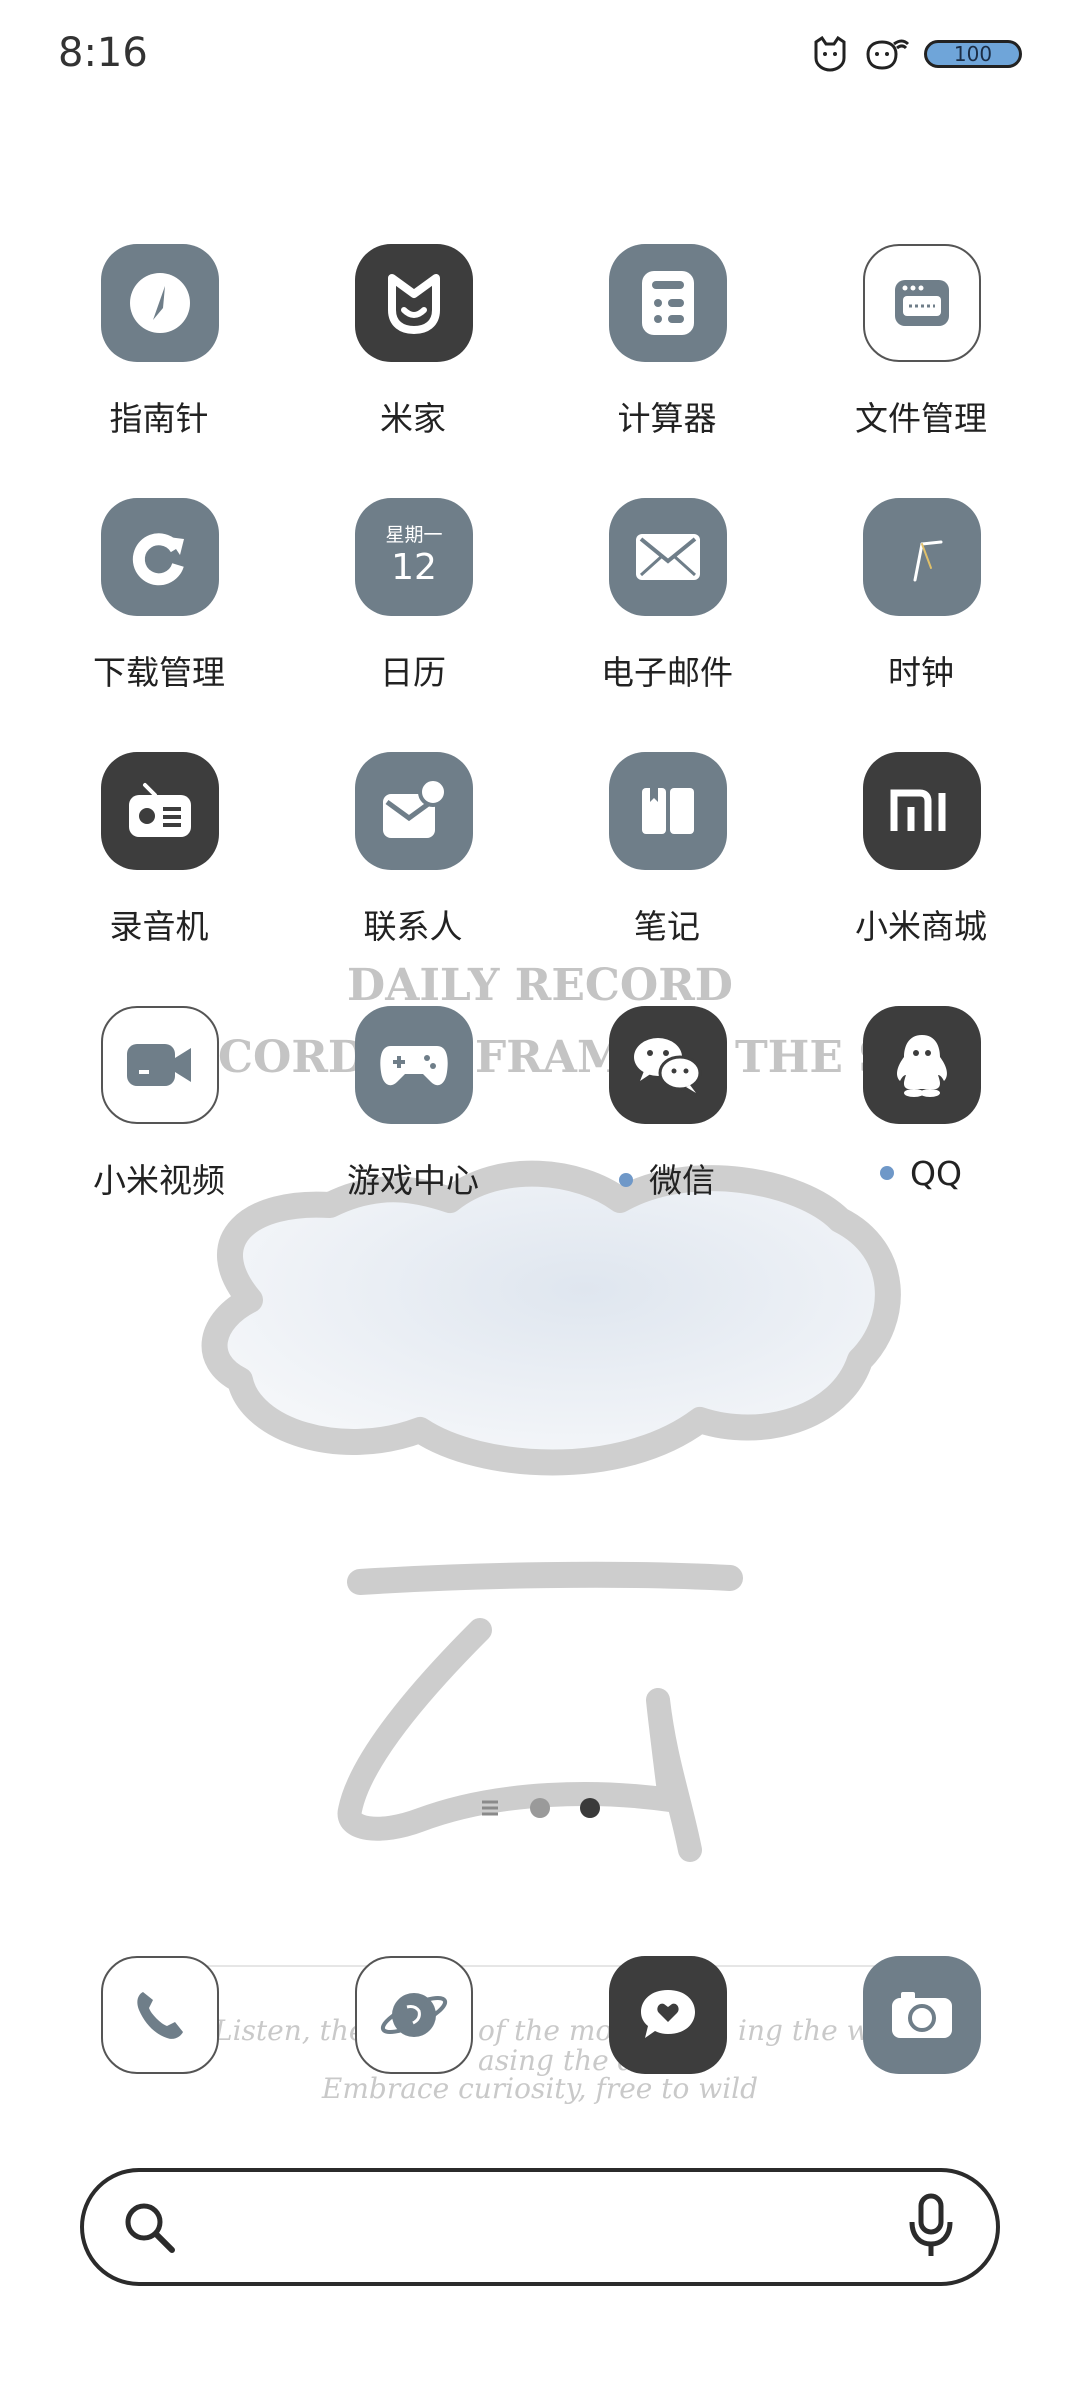 Image resolution: width=1080 pixels, height=2400 pixels. What do you see at coordinates (536, 2228) in the screenshot?
I see `search-input` at bounding box center [536, 2228].